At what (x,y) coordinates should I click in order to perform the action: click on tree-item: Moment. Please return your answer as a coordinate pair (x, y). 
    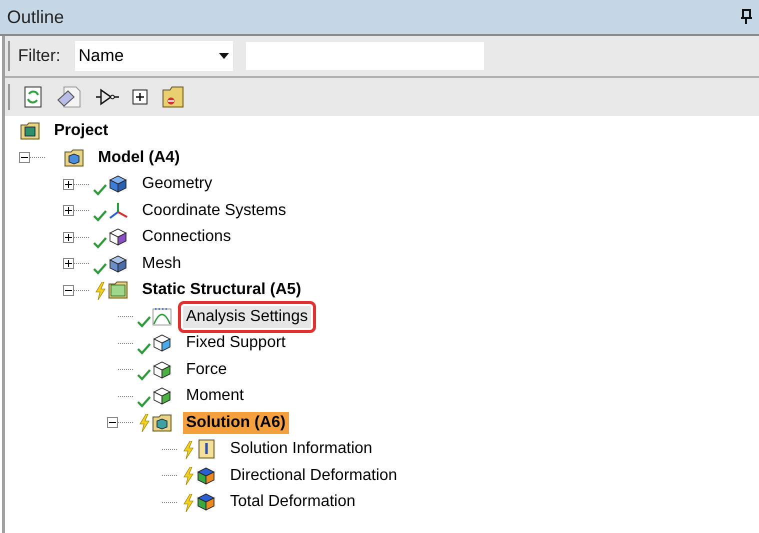
    Looking at the image, I should click on (215, 396).